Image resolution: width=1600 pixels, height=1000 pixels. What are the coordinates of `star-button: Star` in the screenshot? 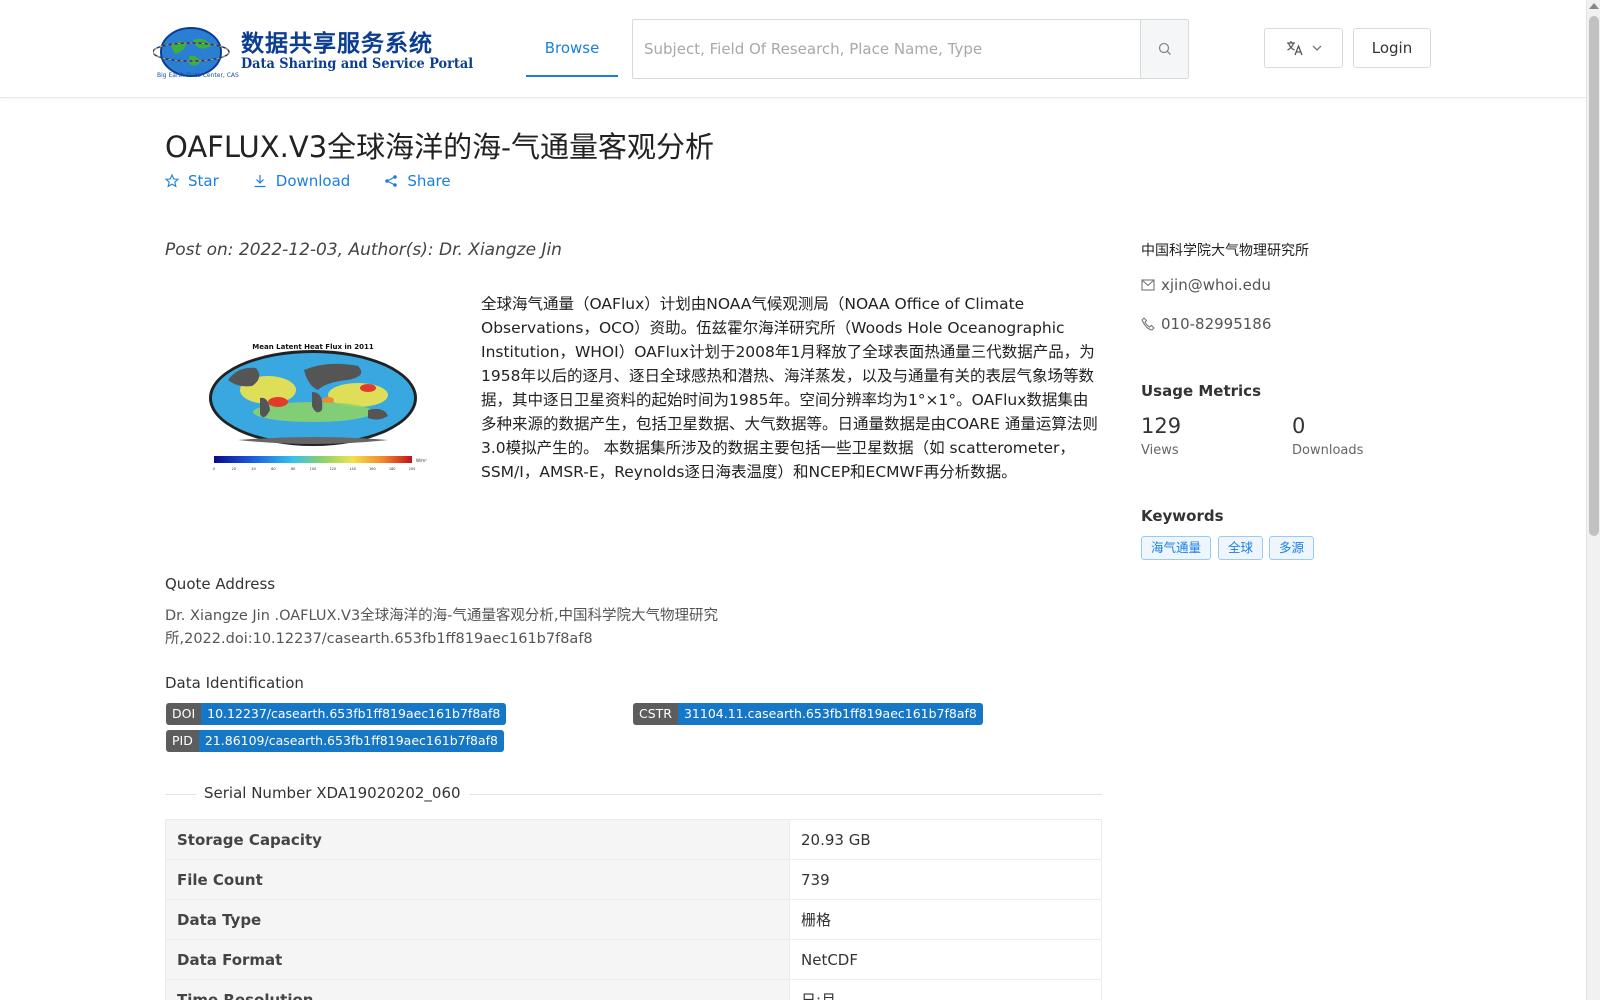 It's located at (192, 181).